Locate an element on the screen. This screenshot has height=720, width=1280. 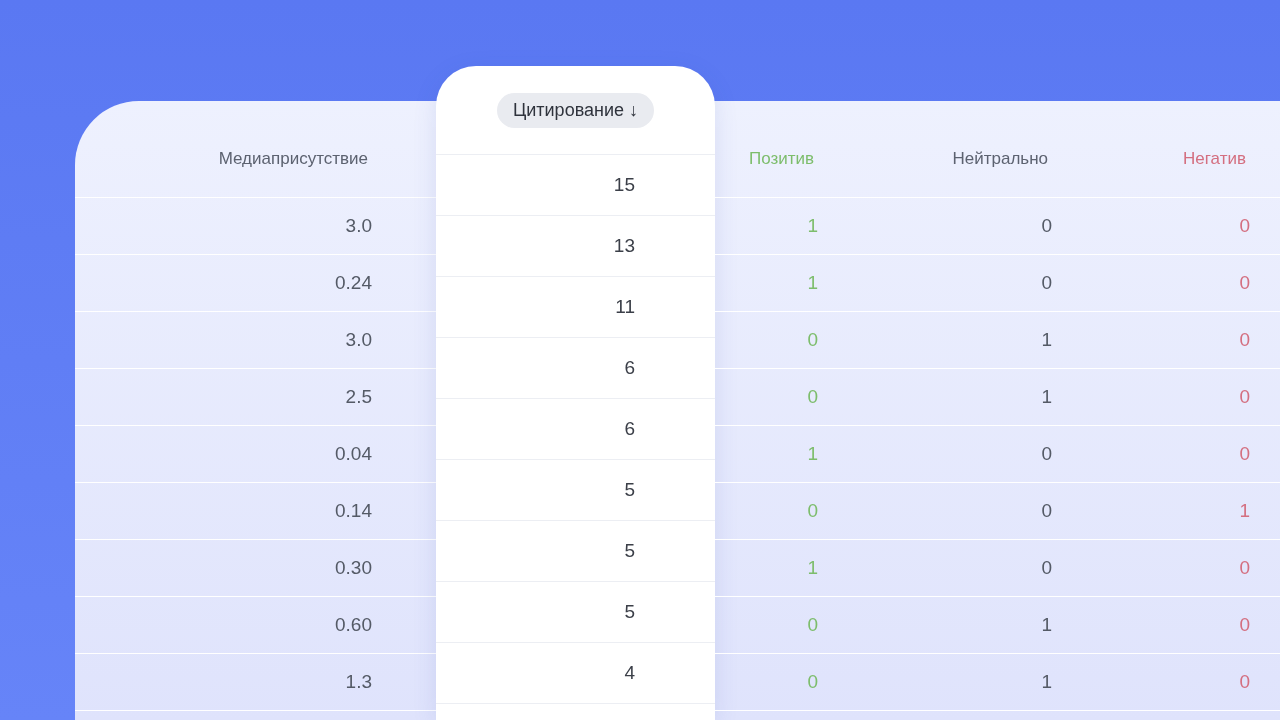
table-cell: 15 is located at coordinates (575, 185).